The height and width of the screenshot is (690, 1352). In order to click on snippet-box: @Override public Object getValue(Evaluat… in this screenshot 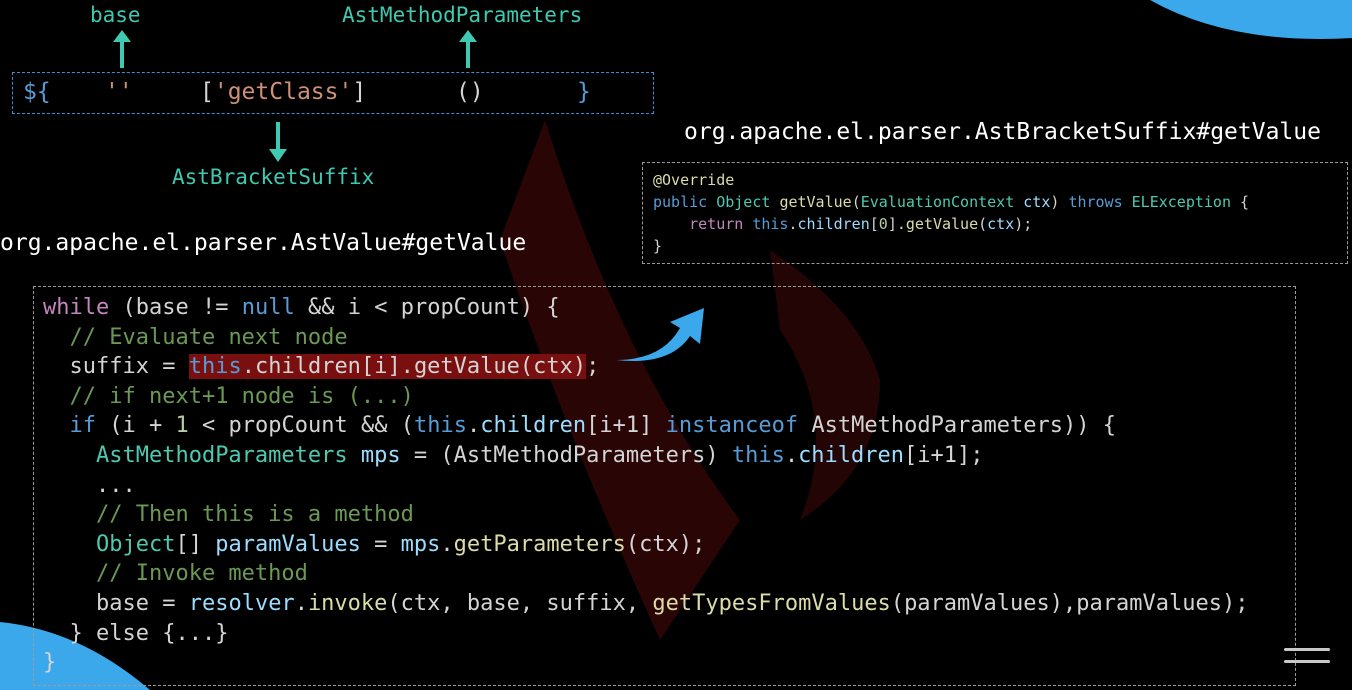, I will do `click(995, 213)`.